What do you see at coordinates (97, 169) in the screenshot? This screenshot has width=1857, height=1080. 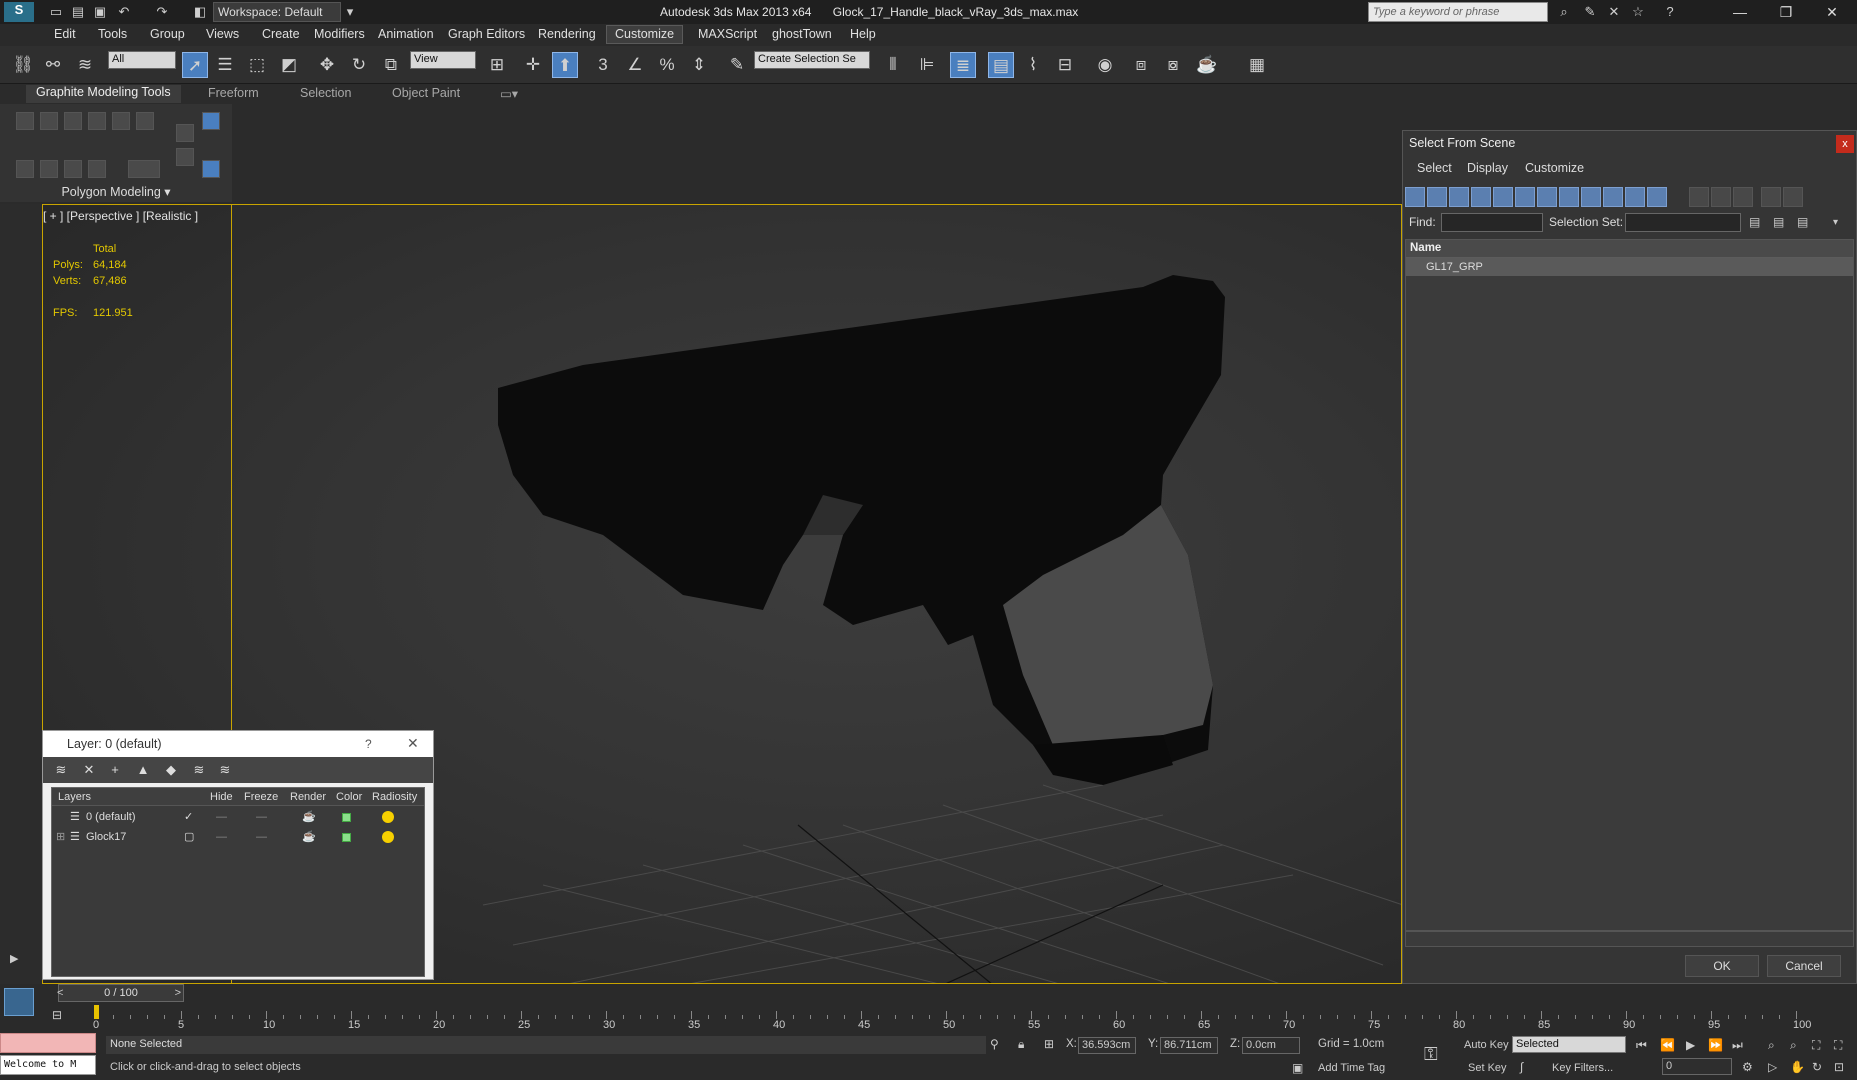 I see `previous-modifier-icon` at bounding box center [97, 169].